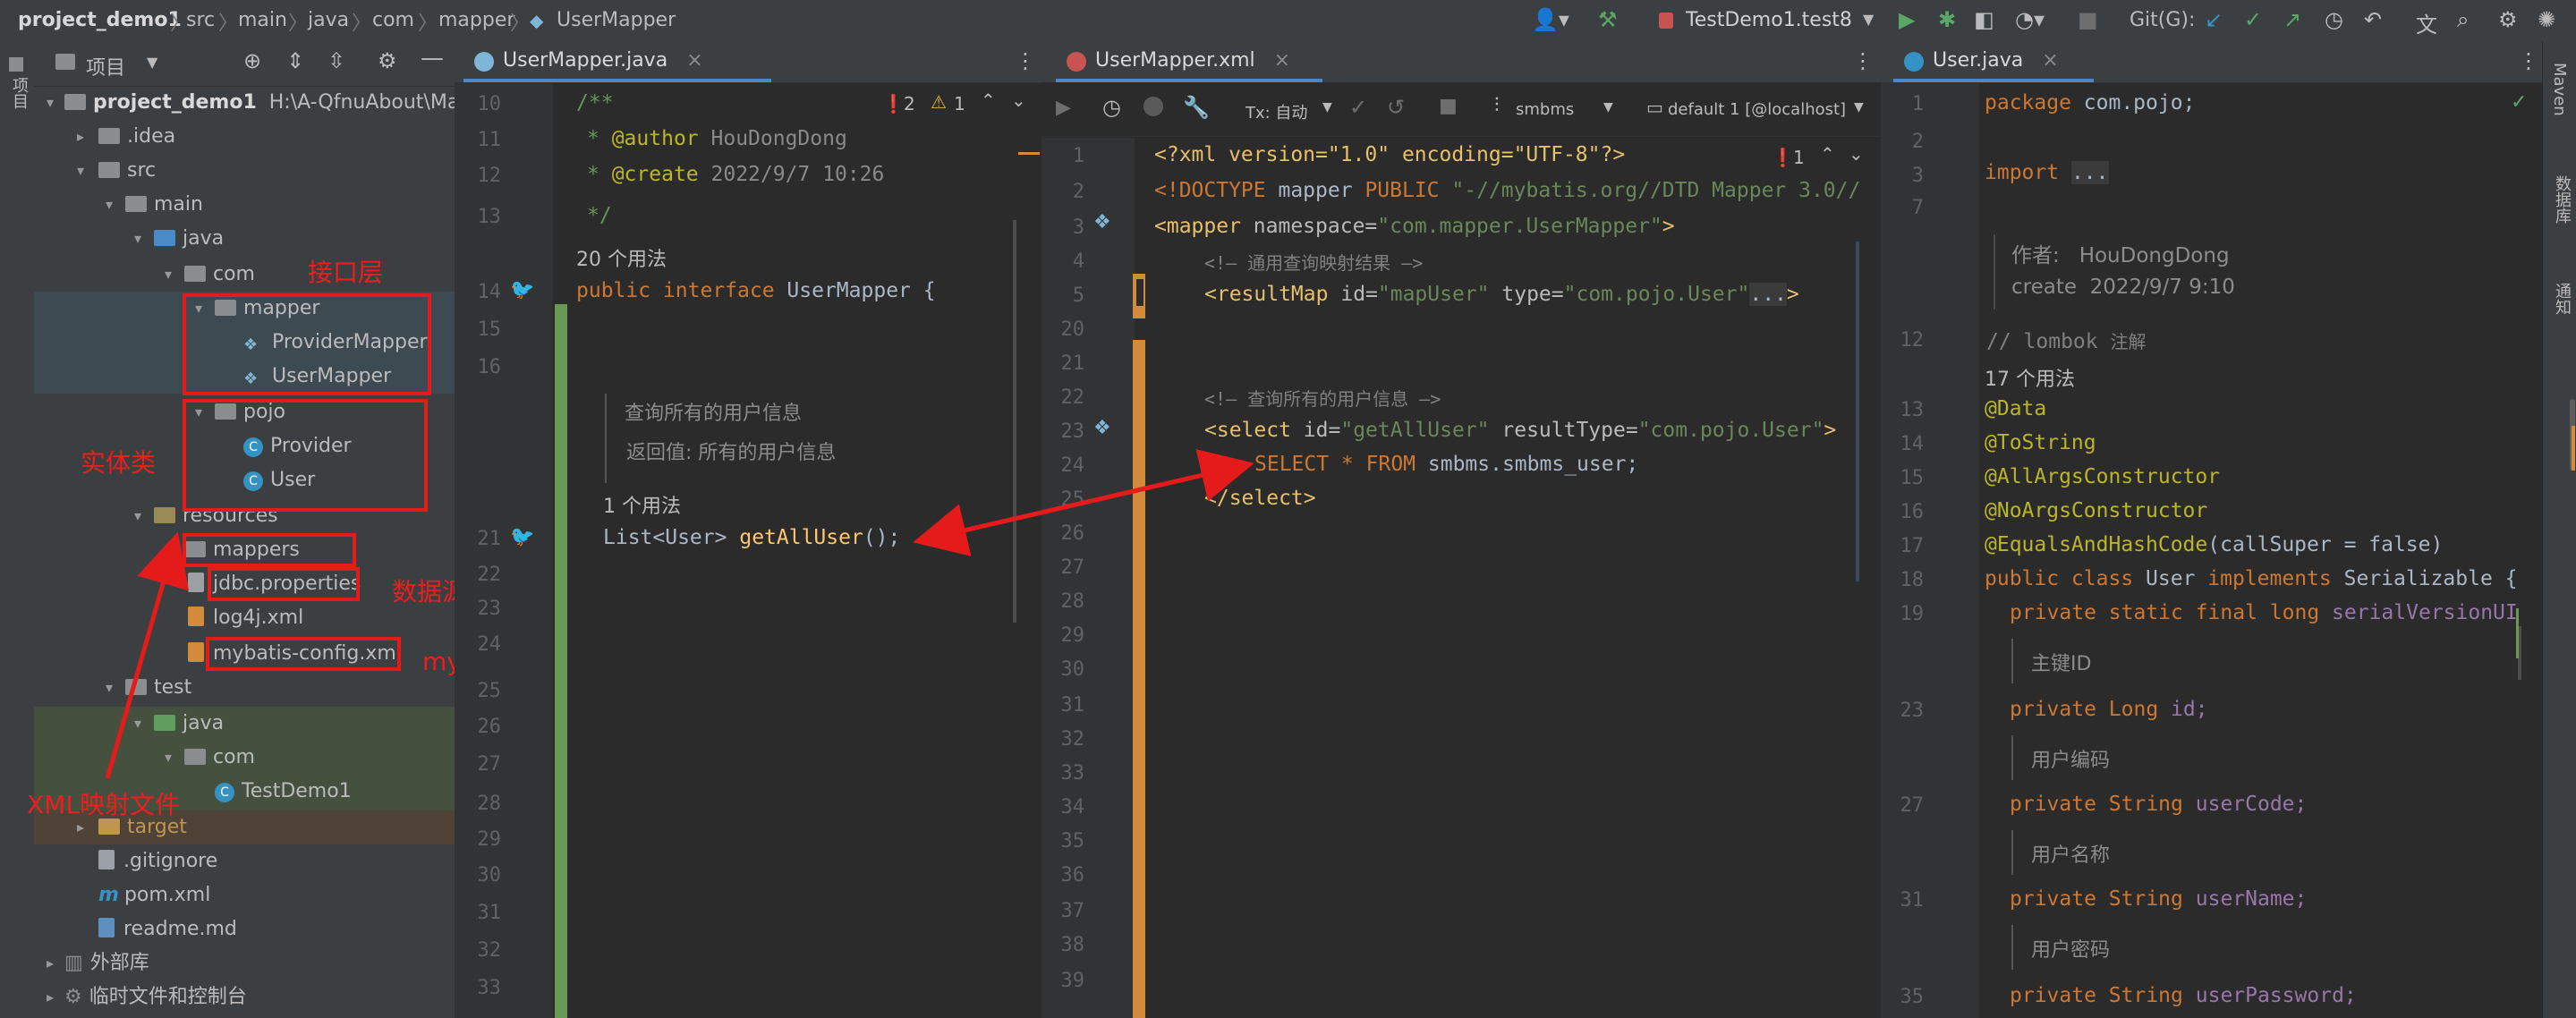 Image resolution: width=2576 pixels, height=1018 pixels. Describe the element at coordinates (1260, 498) in the screenshot. I see `xml-line-25: </select>` at that location.